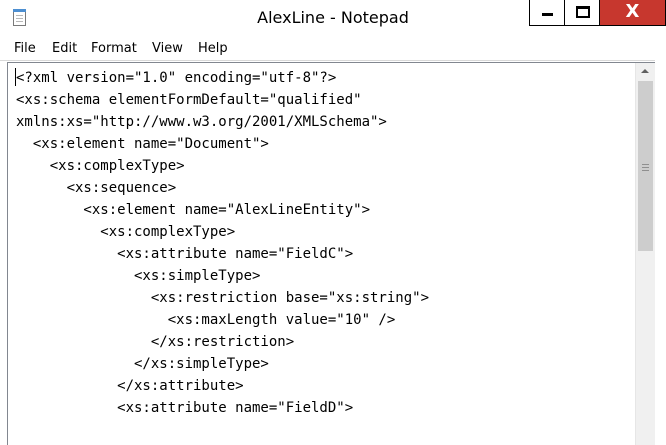  I want to click on close-button: X, so click(632, 13).